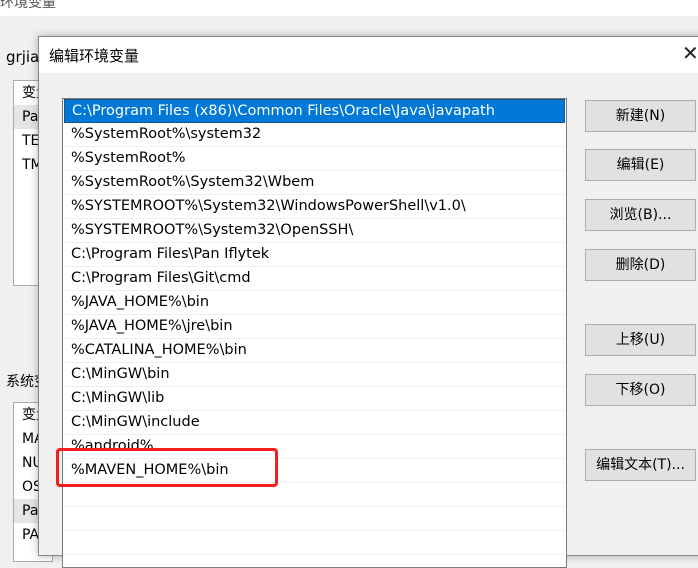 Image resolution: width=698 pixels, height=568 pixels. I want to click on path-list-item: C:\Program Files\Pan Iflytek, so click(314, 255).